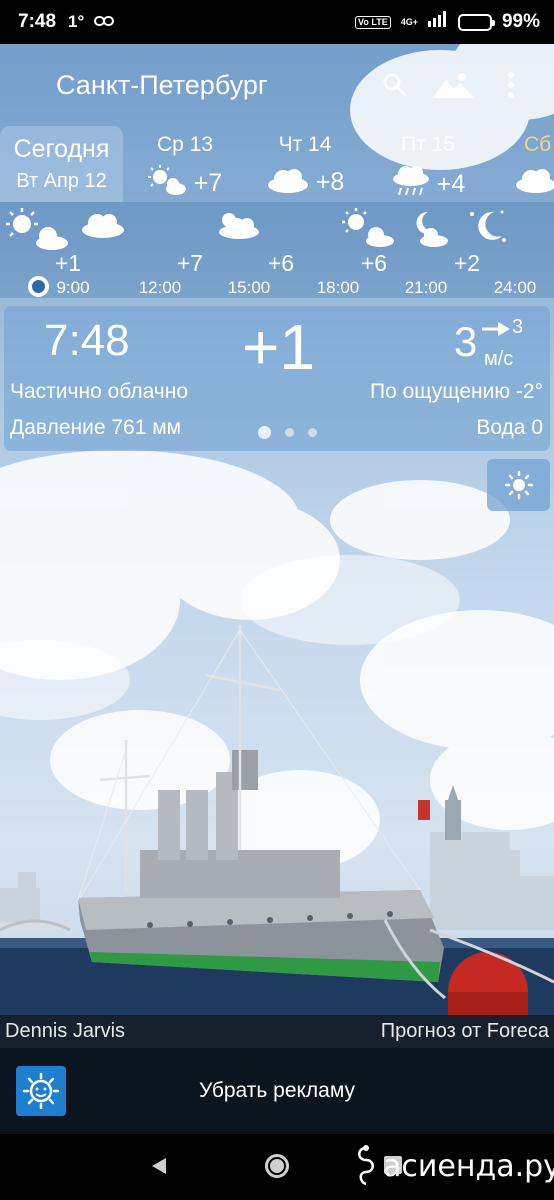  Describe the element at coordinates (264, 432) in the screenshot. I see `page-dot-active` at that location.